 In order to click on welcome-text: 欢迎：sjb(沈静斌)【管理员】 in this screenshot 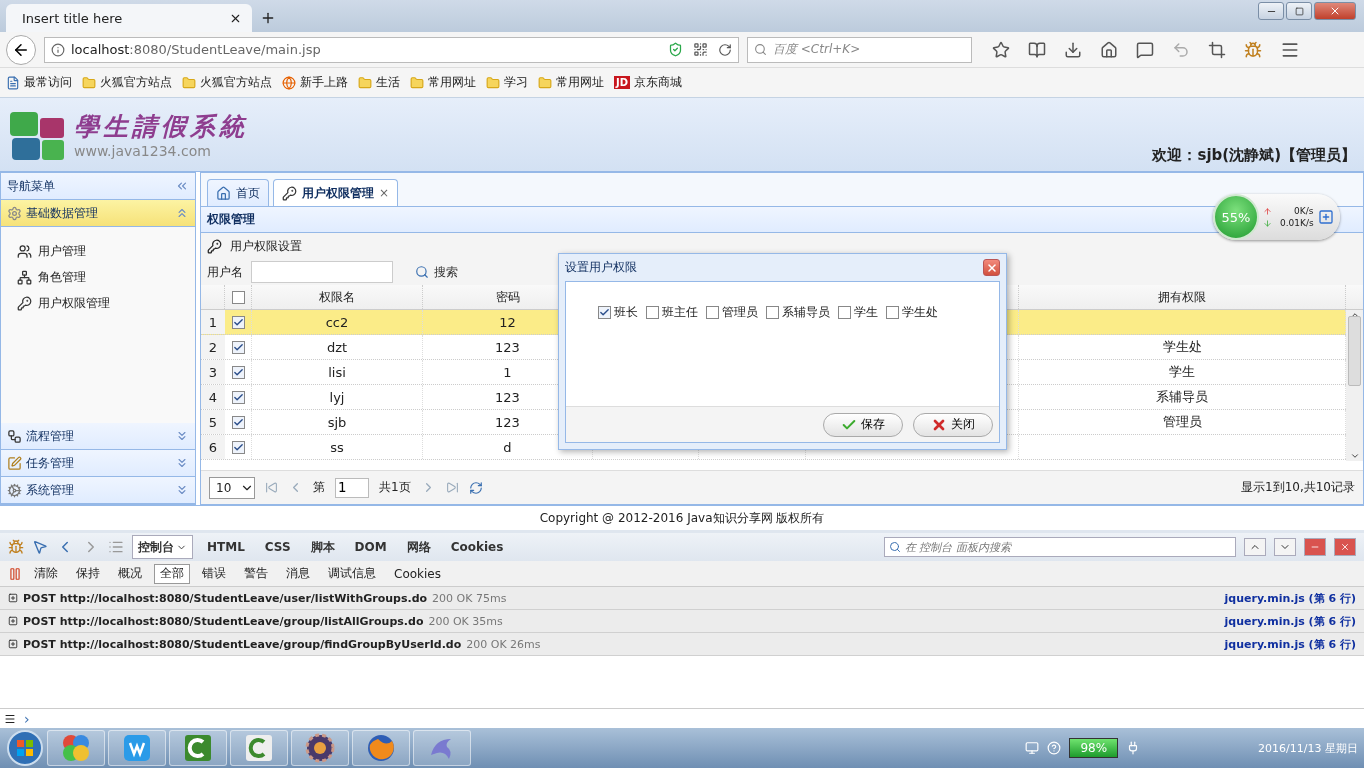, I will do `click(1254, 155)`.